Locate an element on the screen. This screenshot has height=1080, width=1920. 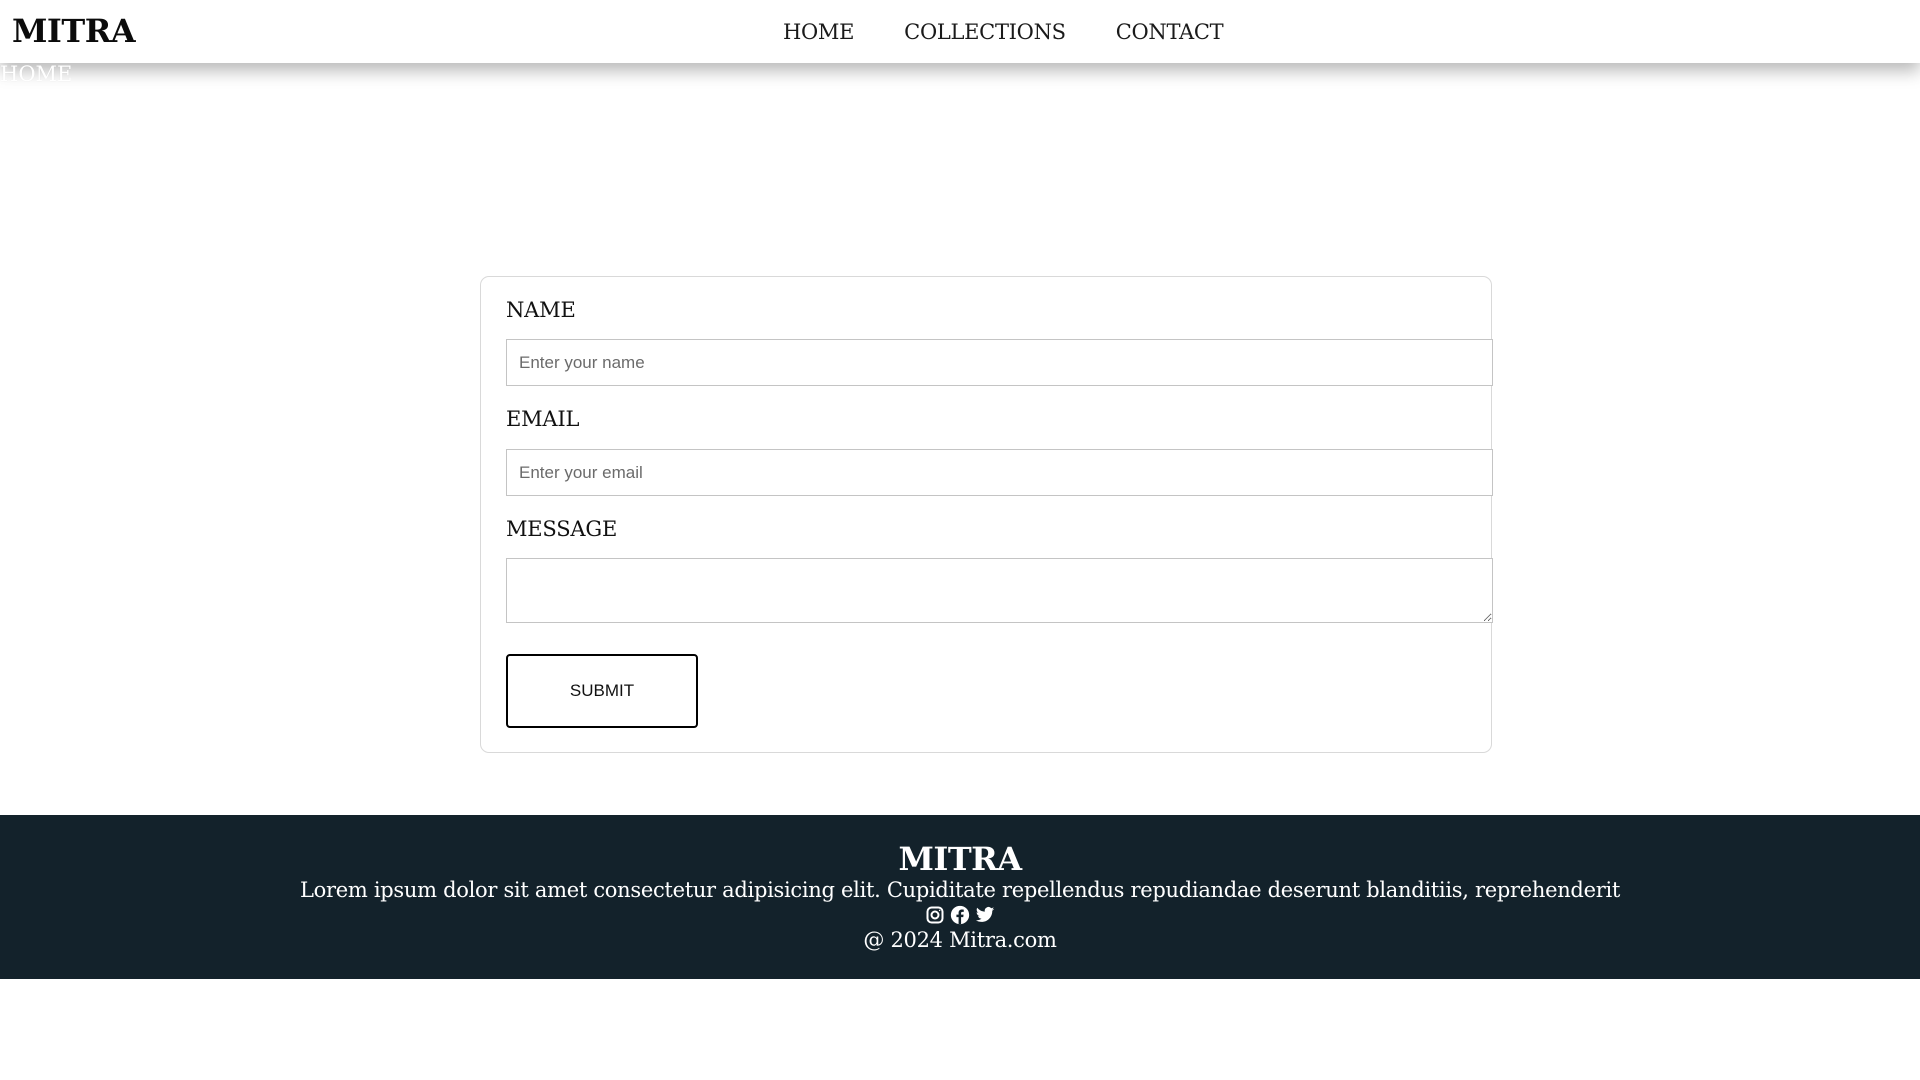
footer-brand: MITRA is located at coordinates (960, 859).